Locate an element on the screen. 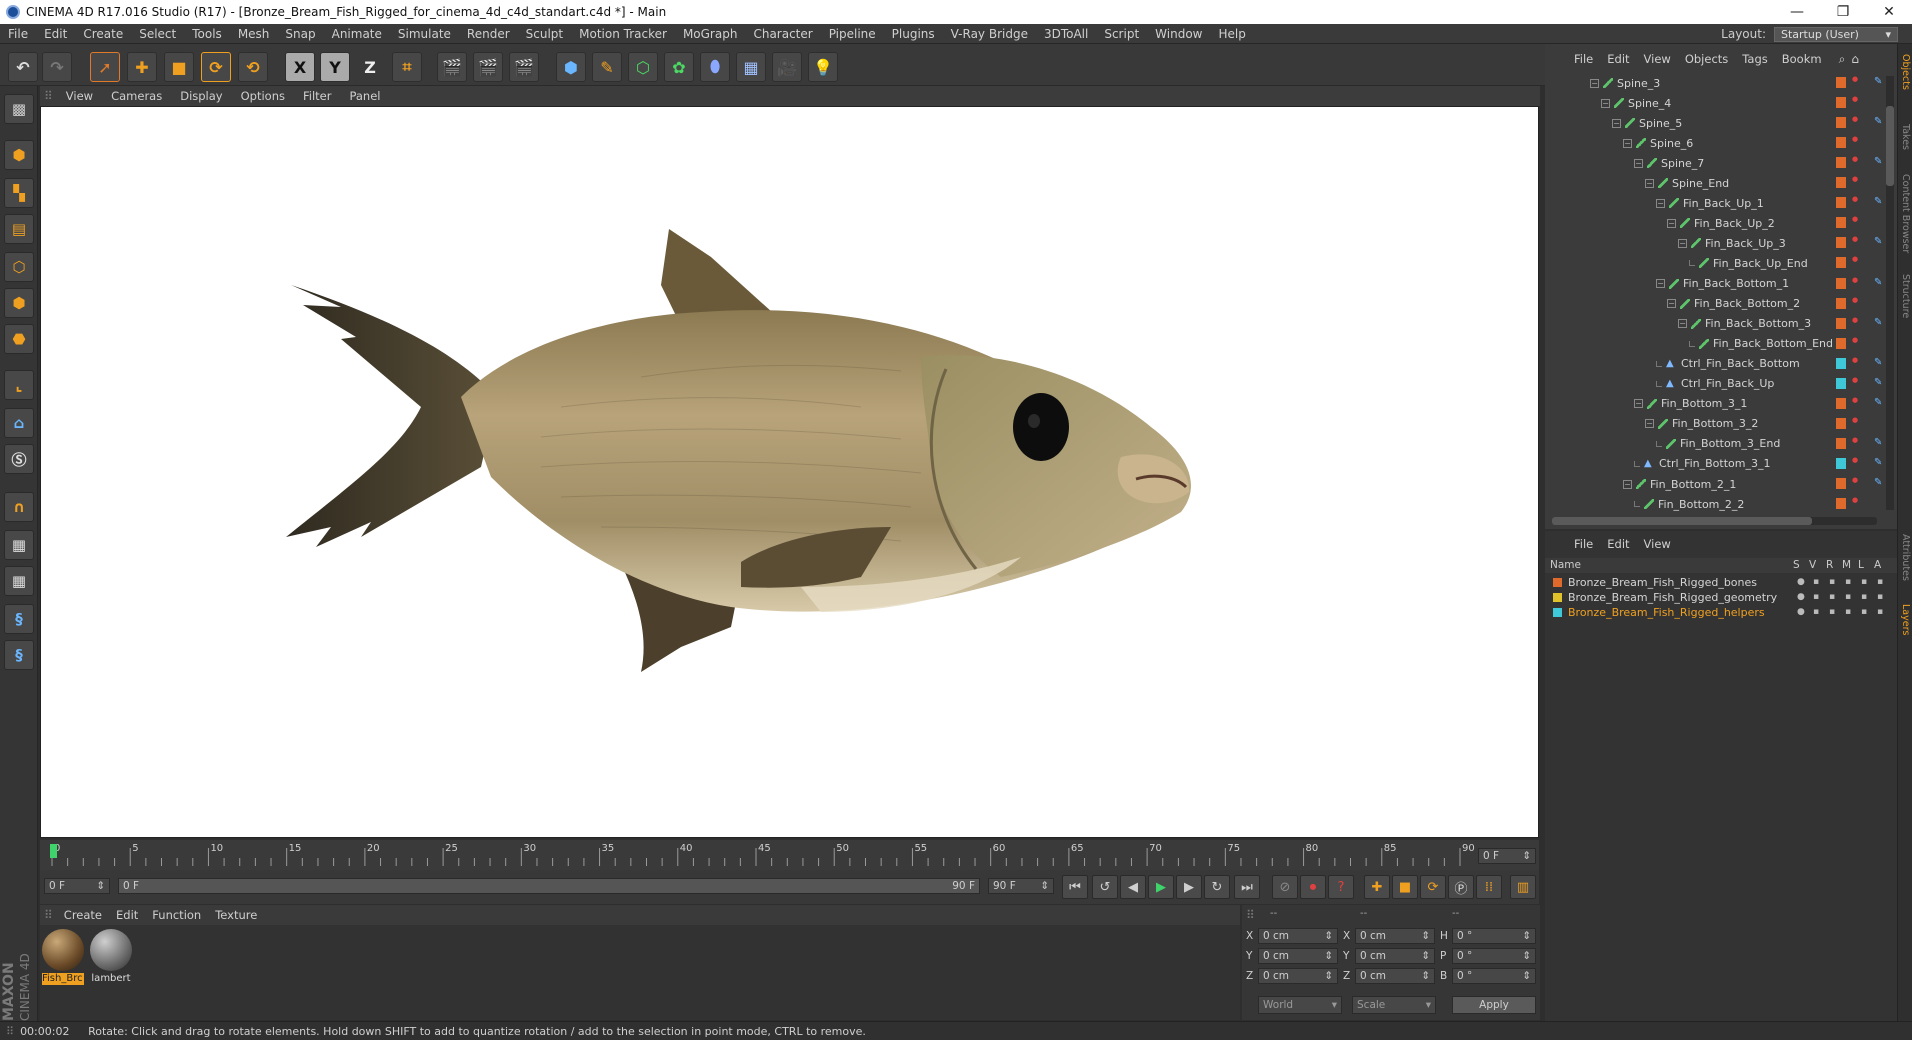 This screenshot has width=1912, height=1040. object-tree-row: − Spine_7 is located at coordinates (1669, 163).